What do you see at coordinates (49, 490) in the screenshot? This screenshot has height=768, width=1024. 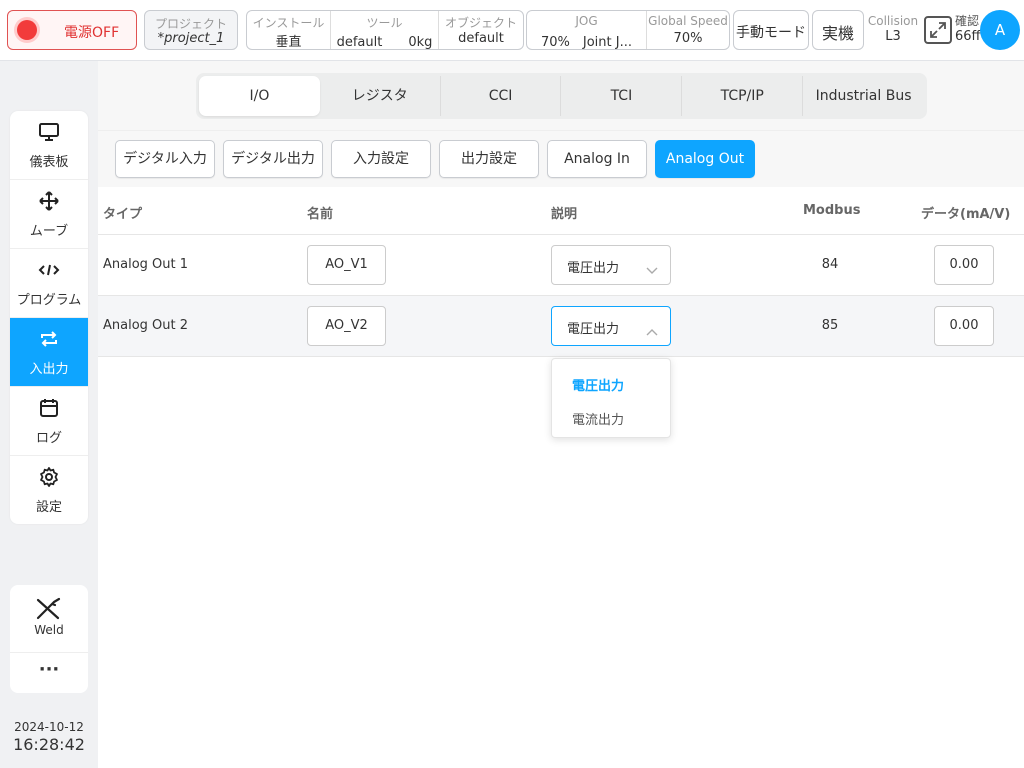 I see `sidebar-item-settings: 設定` at bounding box center [49, 490].